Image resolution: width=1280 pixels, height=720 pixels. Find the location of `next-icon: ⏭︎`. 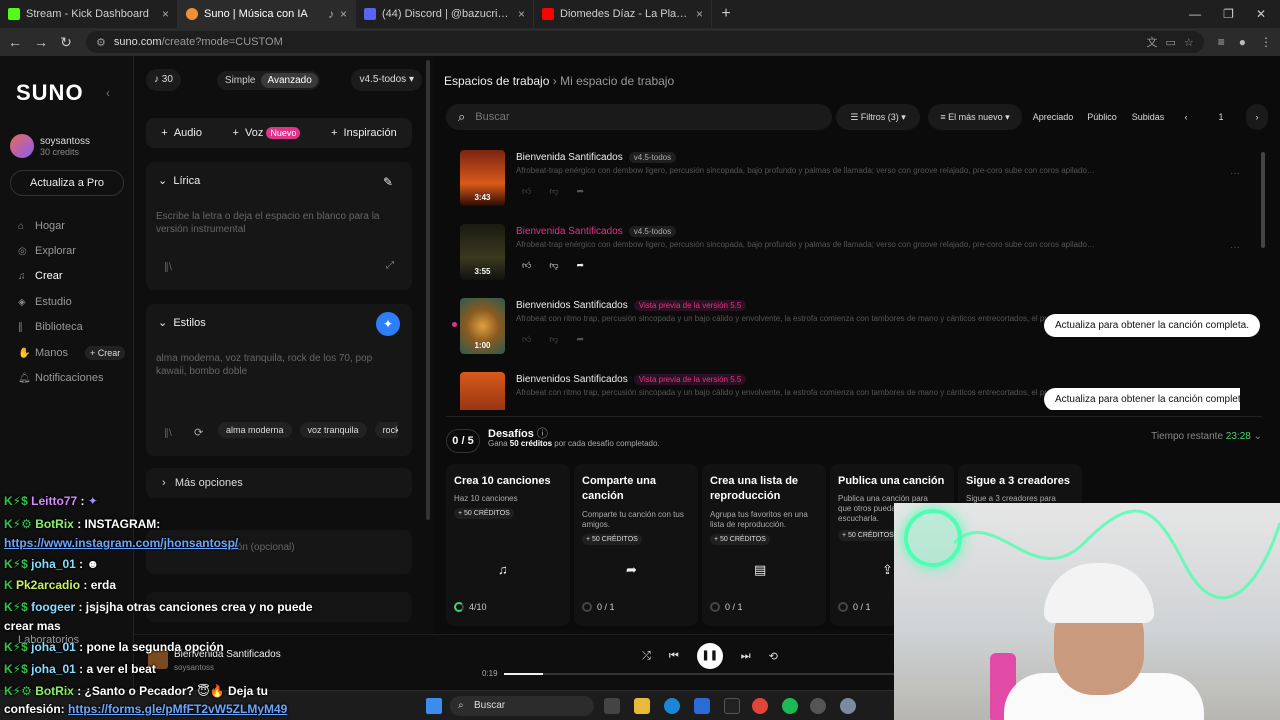

next-icon: ⏭︎ is located at coordinates (746, 656).